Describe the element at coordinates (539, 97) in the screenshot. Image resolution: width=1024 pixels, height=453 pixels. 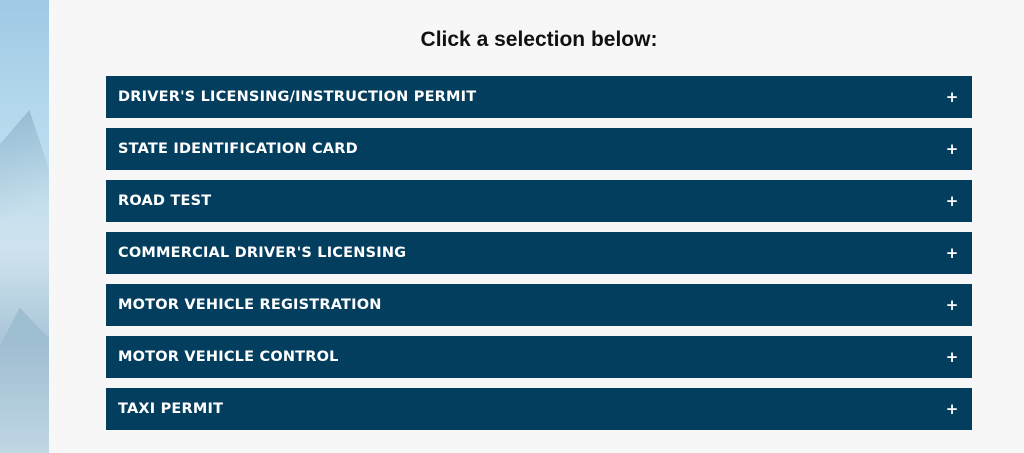
I see `accordion-item-drivers-licensing: DRIVER'S LICENSING/INSTRUCTION PERMIT +` at that location.